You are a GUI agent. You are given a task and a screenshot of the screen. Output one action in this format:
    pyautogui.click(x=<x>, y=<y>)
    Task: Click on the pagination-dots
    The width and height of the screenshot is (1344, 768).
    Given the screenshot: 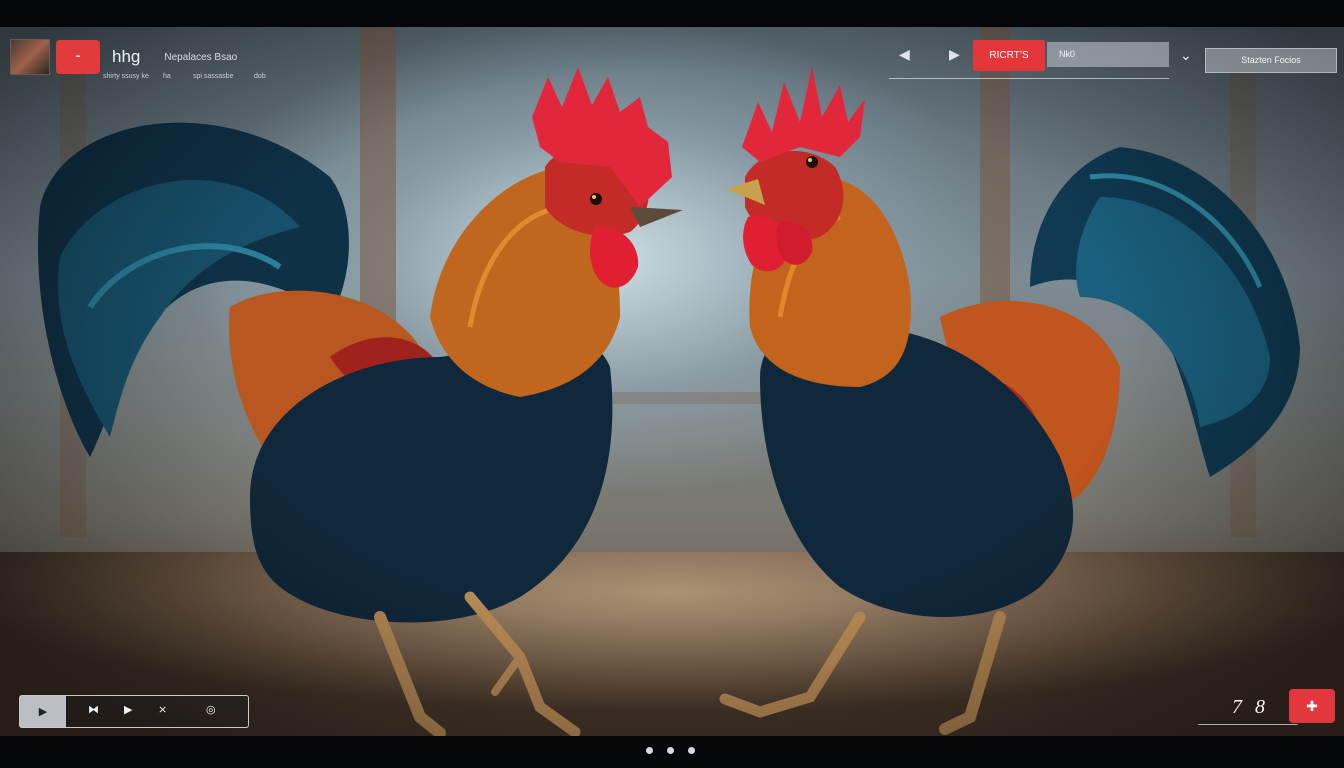 What is the action you would take?
    pyautogui.click(x=670, y=750)
    